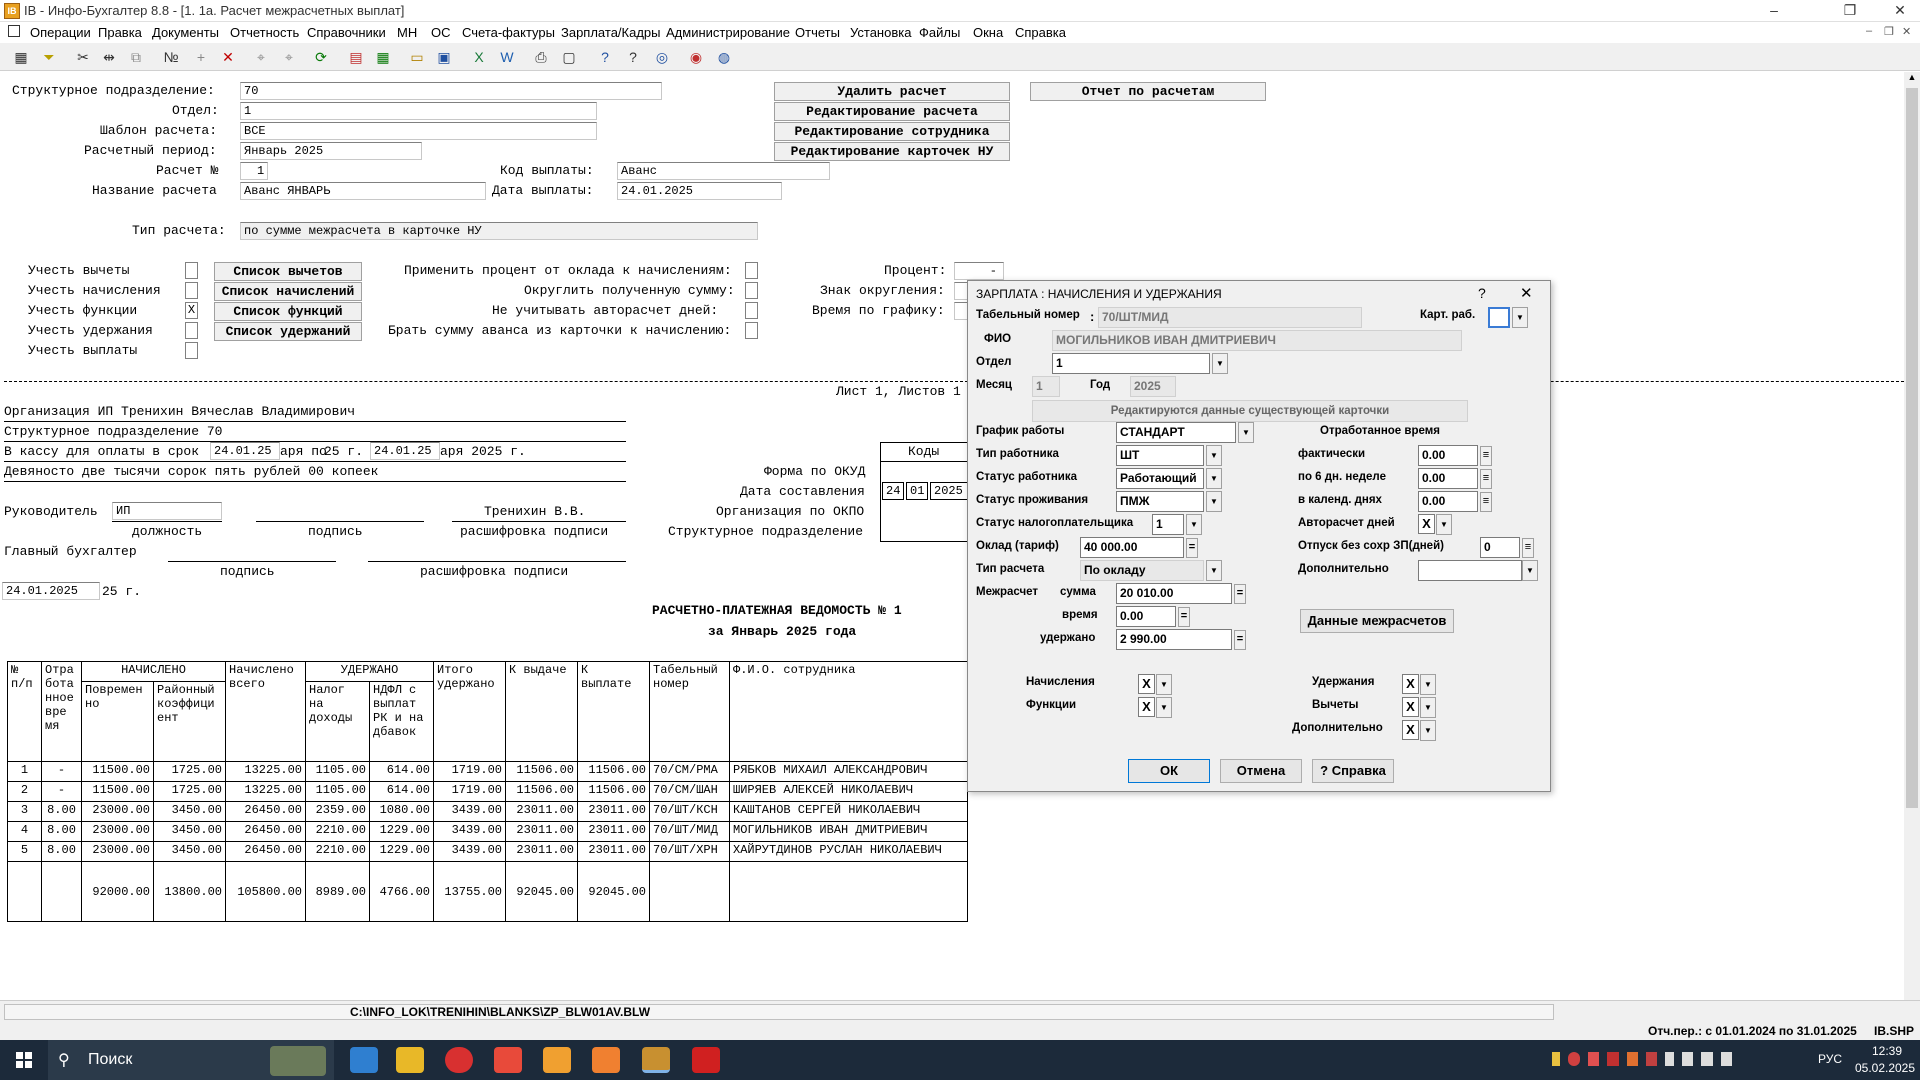 The width and height of the screenshot is (1920, 1080). What do you see at coordinates (417, 57) in the screenshot?
I see `open-folder-icon: ▭` at bounding box center [417, 57].